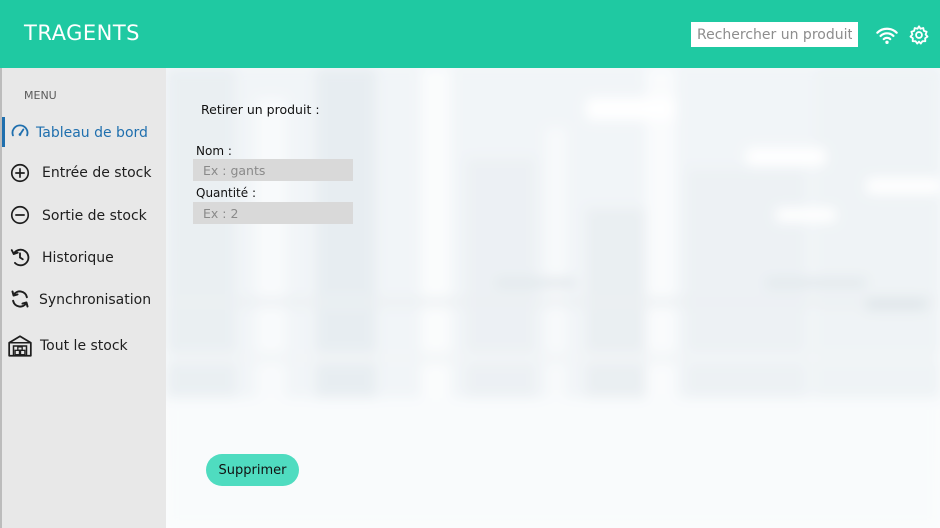 The width and height of the screenshot is (940, 528). Describe the element at coordinates (273, 170) in the screenshot. I see `product-name-input` at that location.